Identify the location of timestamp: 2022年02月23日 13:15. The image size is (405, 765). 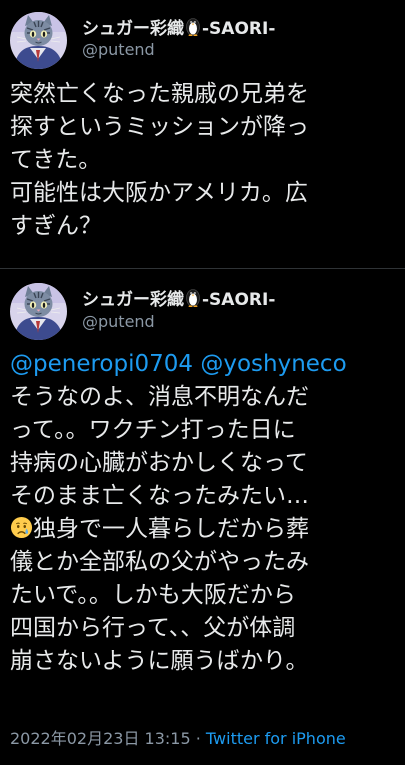
(100, 738).